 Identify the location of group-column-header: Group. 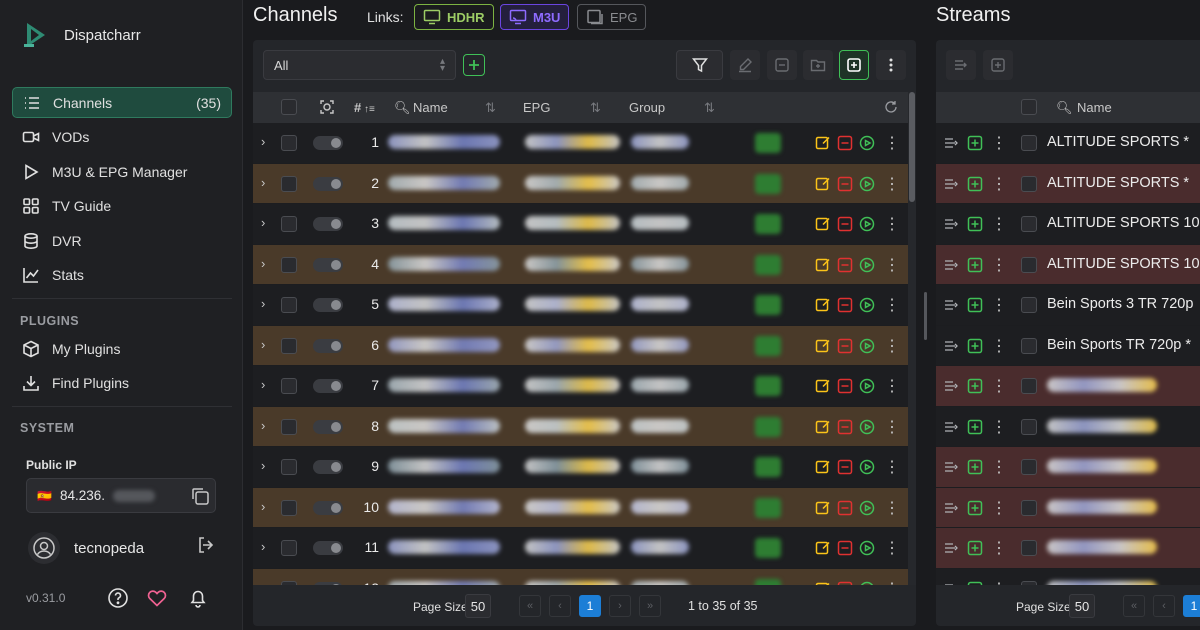
(647, 107).